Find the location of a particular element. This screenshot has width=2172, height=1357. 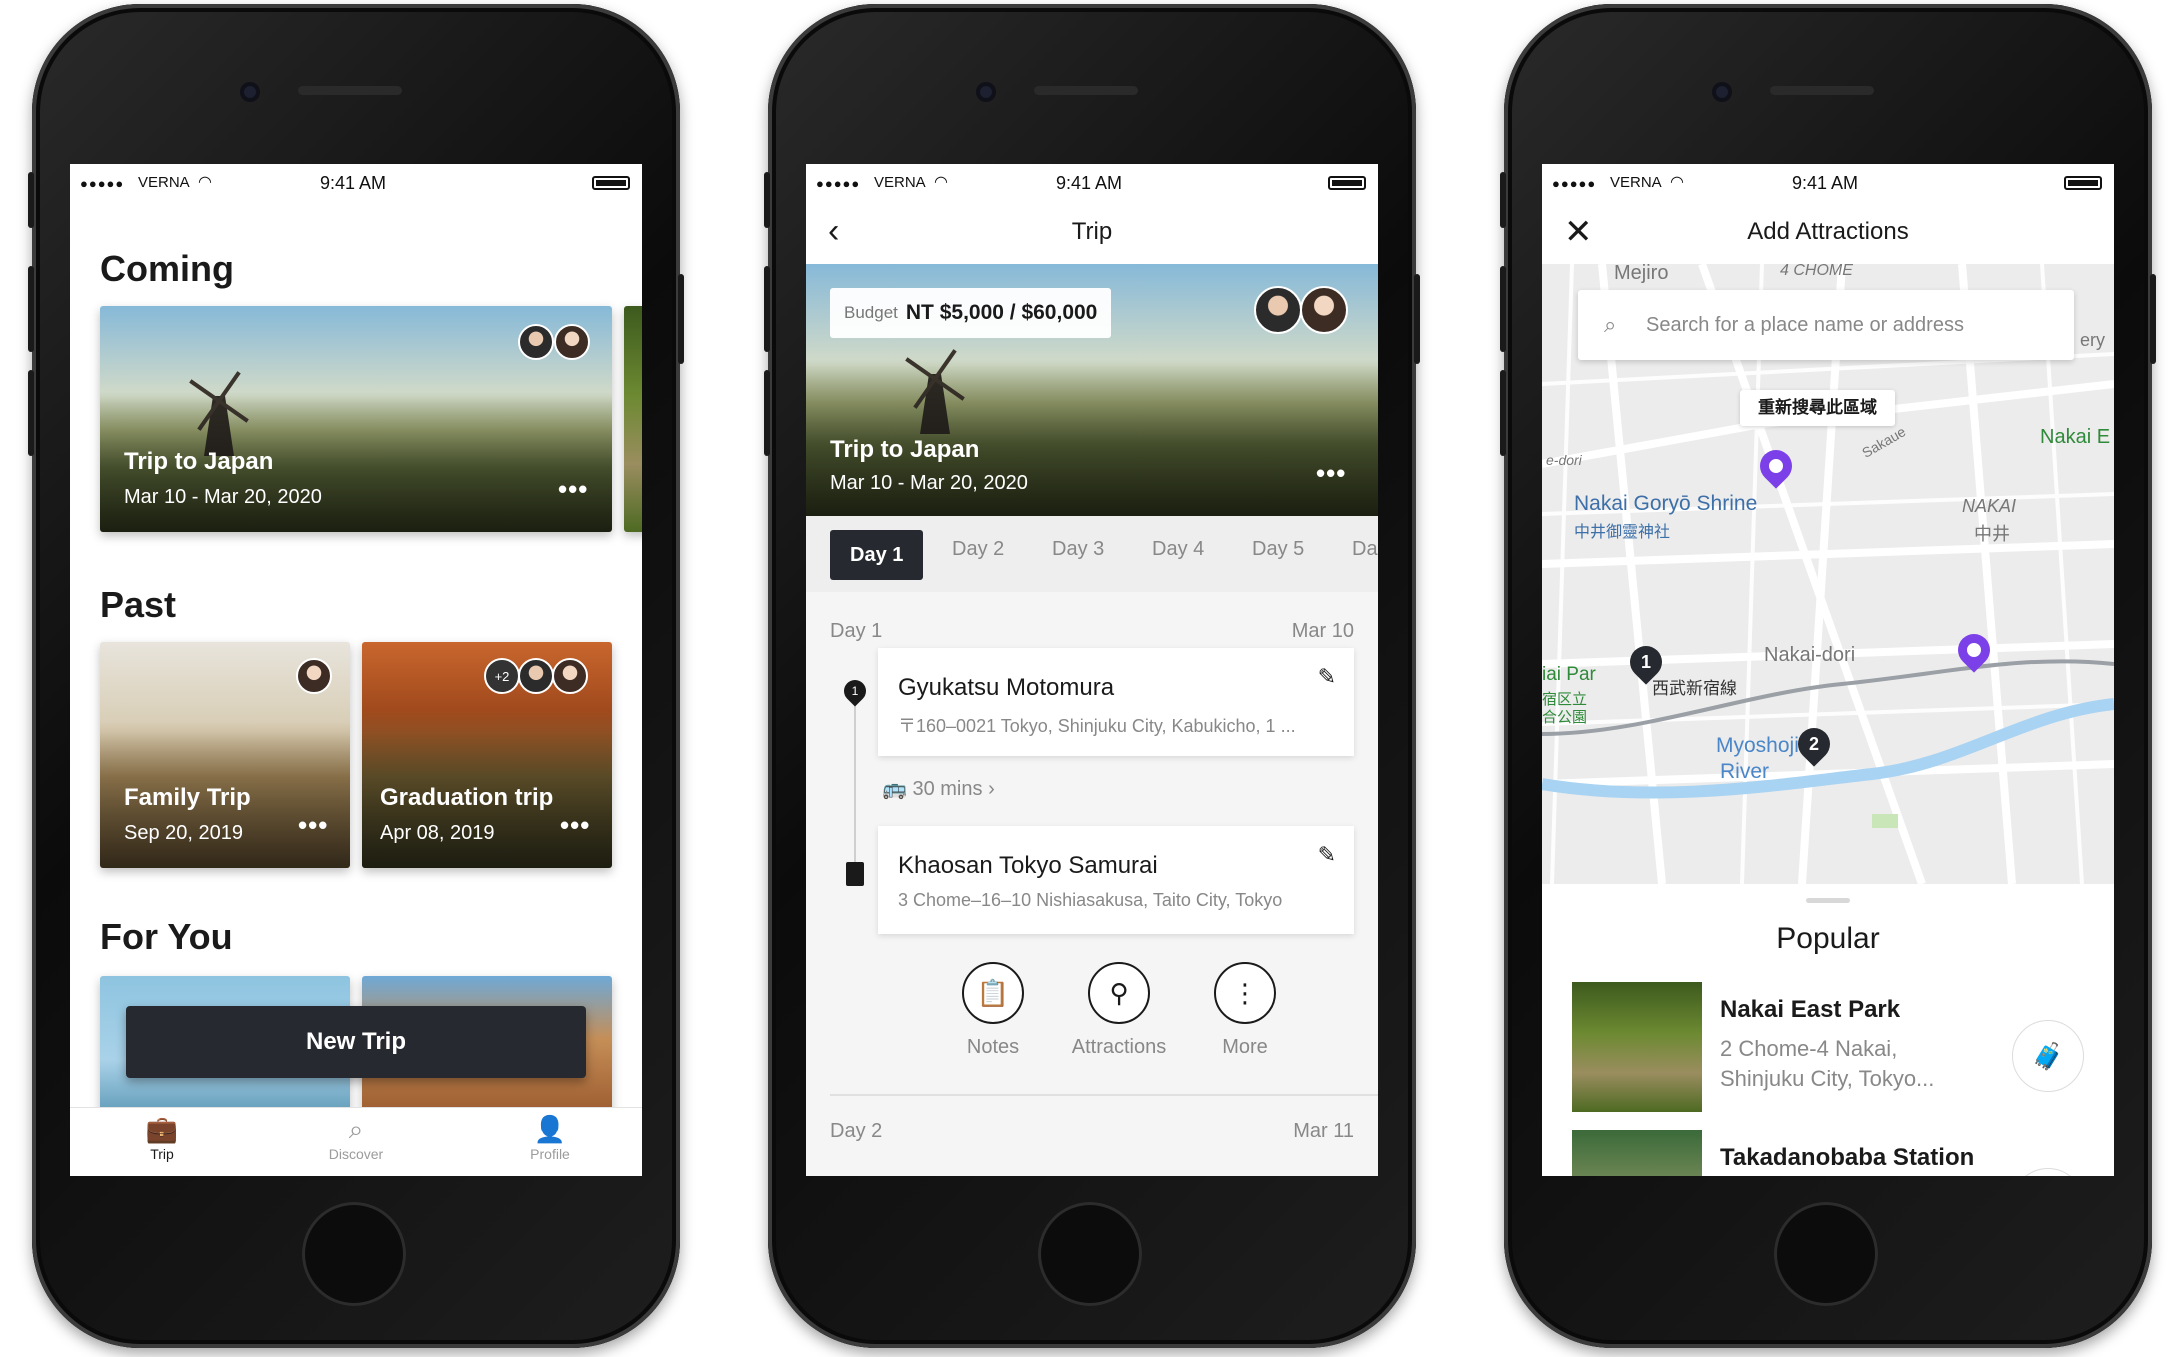

status-bar: ●●●●● VERNA ◠ 9:41 AM is located at coordinates (356, 184).